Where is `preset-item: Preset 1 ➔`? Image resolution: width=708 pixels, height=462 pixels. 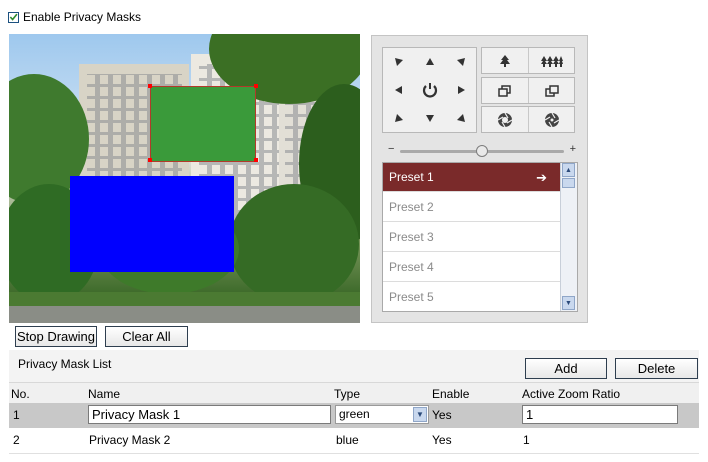 preset-item: Preset 1 ➔ is located at coordinates (472, 177).